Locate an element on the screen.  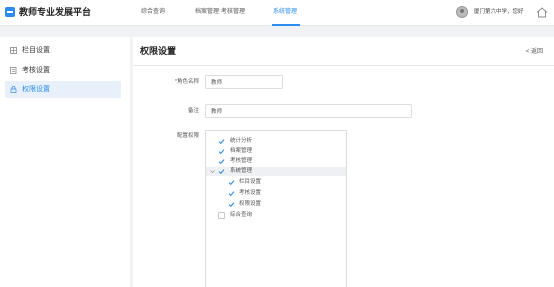
top-navbar: 教师专业发展平台 综合查询 档案管理 考核管理 系统管理 厦门第六中学，您好 is located at coordinates (277, 13).